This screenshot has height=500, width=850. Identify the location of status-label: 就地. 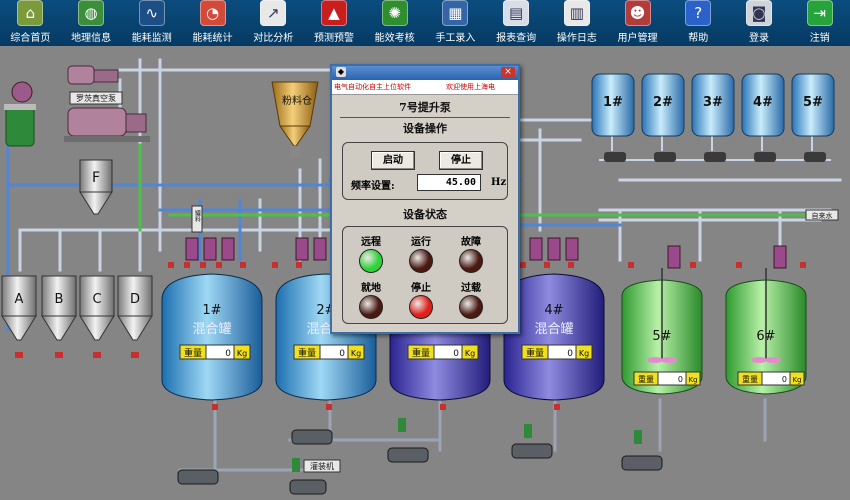
(371, 288).